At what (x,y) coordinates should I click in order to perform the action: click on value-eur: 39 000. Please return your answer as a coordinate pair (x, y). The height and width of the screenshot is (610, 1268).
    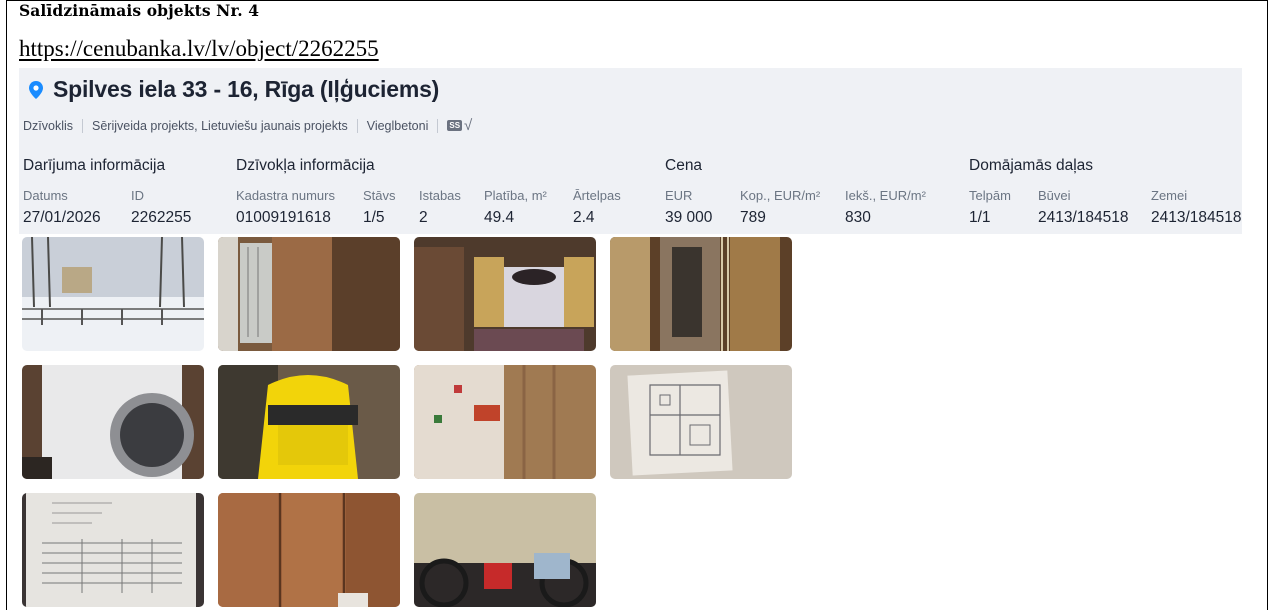
    Looking at the image, I should click on (689, 217).